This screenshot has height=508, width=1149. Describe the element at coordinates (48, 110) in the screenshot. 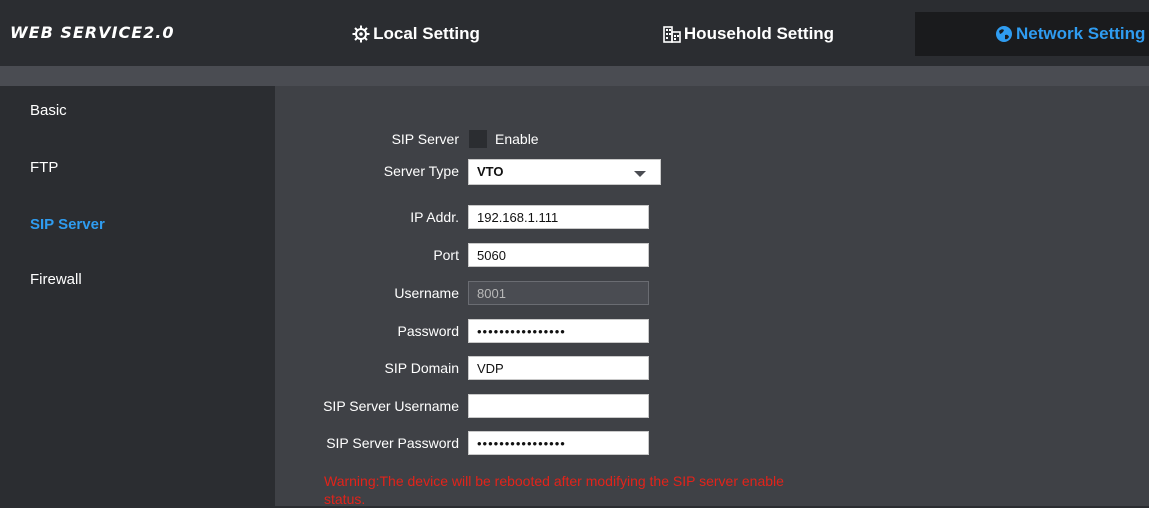

I see `sidebar-item-basic: Basic` at that location.